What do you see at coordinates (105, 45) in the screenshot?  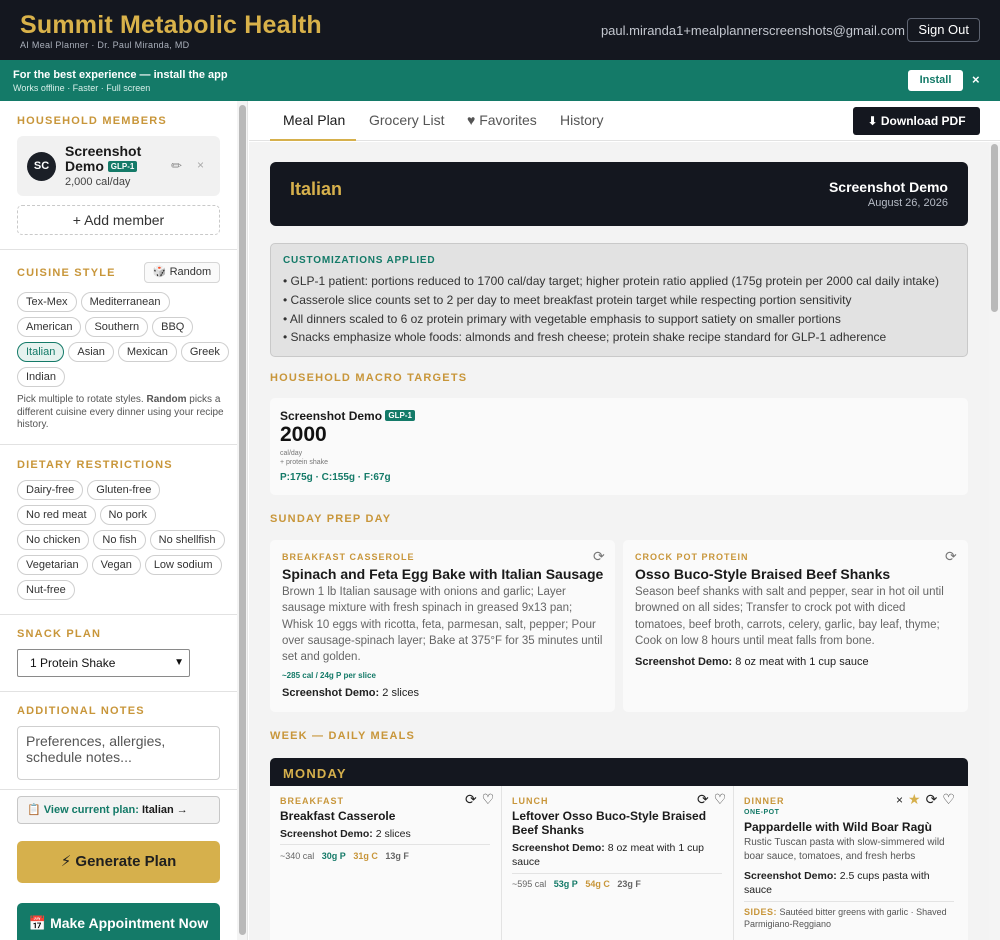 I see `brand-subtitle: AI Meal Planner · Dr. Paul Miranda, MD` at bounding box center [105, 45].